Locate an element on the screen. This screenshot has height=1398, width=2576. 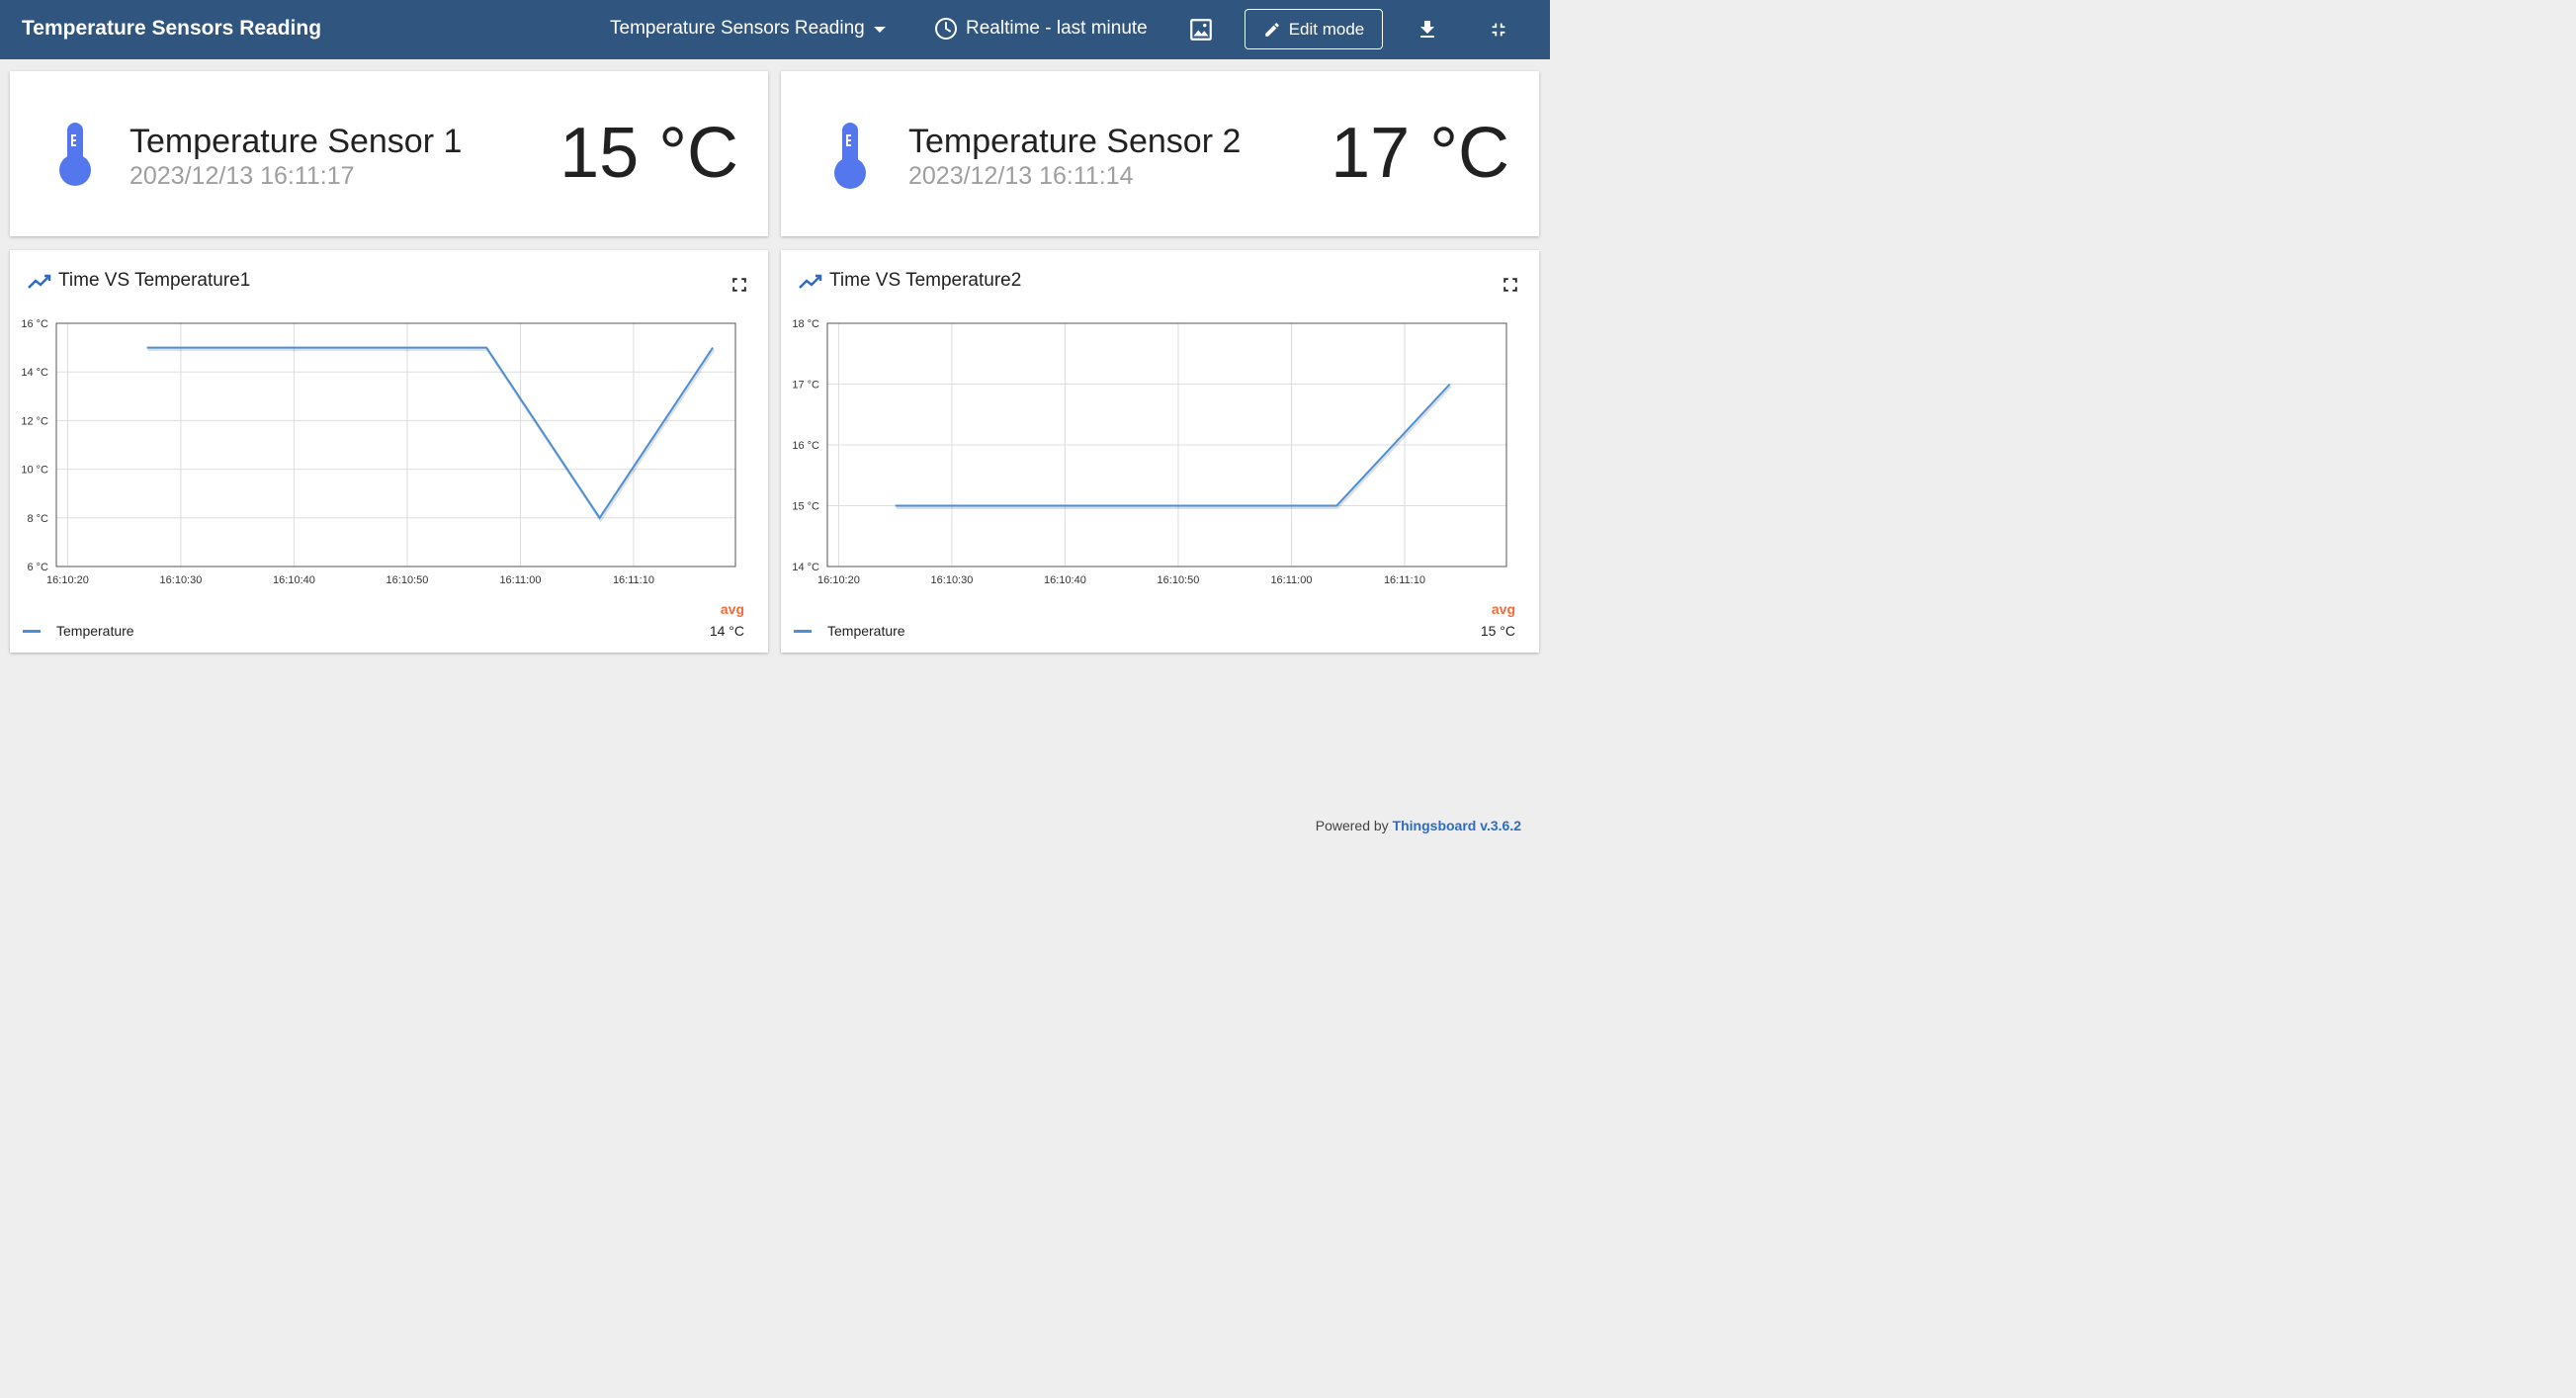
pencil-icon is located at coordinates (1271, 30).